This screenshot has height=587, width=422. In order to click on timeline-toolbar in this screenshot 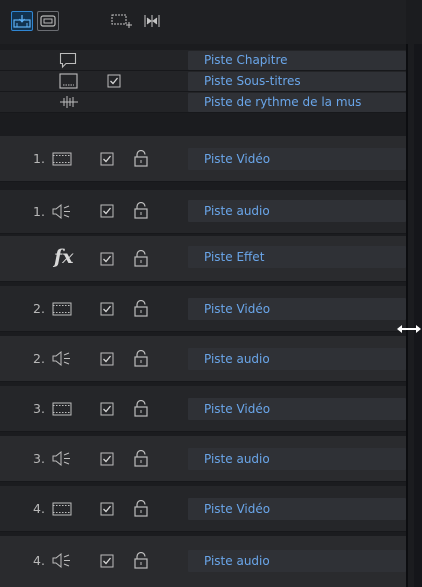, I will do `click(211, 22)`.